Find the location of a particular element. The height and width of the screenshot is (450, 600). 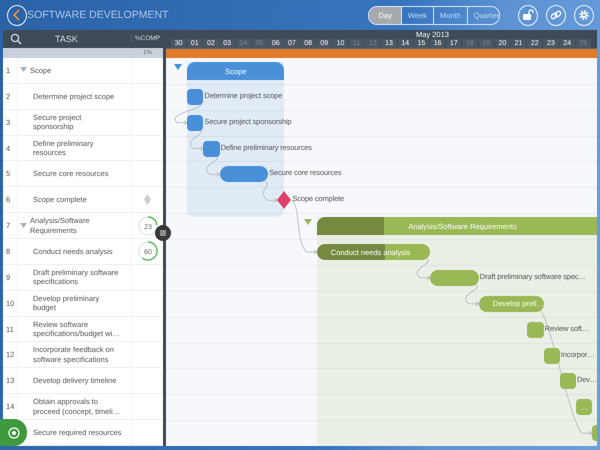

search-icon is located at coordinates (16, 39).